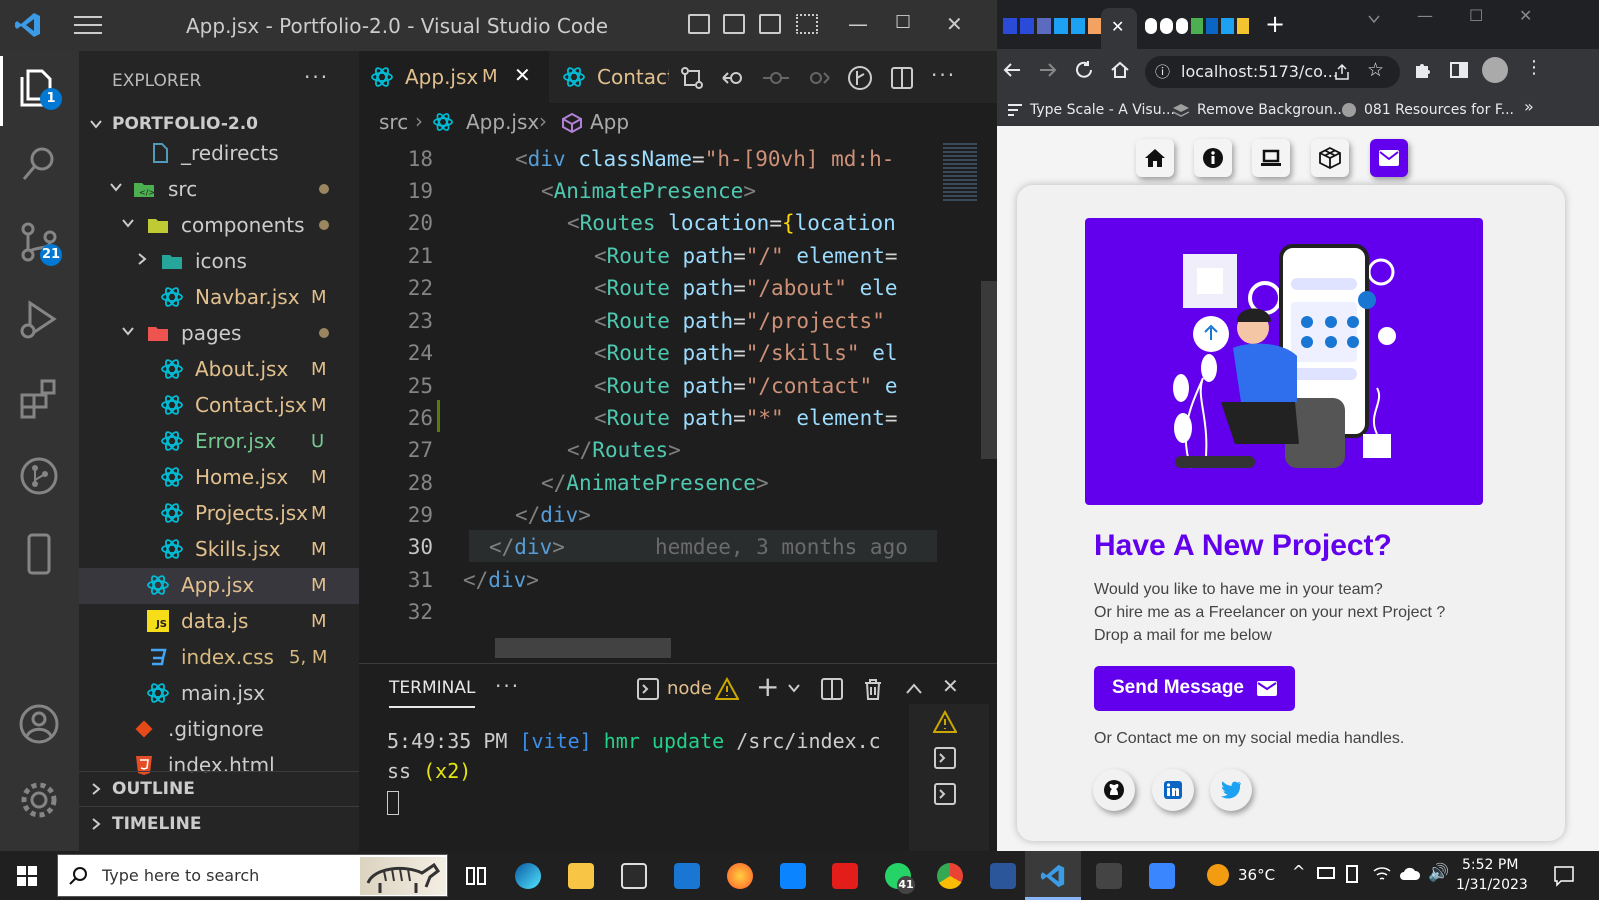 This screenshot has width=1599, height=900. I want to click on tree-item-pages: pages, so click(219, 334).